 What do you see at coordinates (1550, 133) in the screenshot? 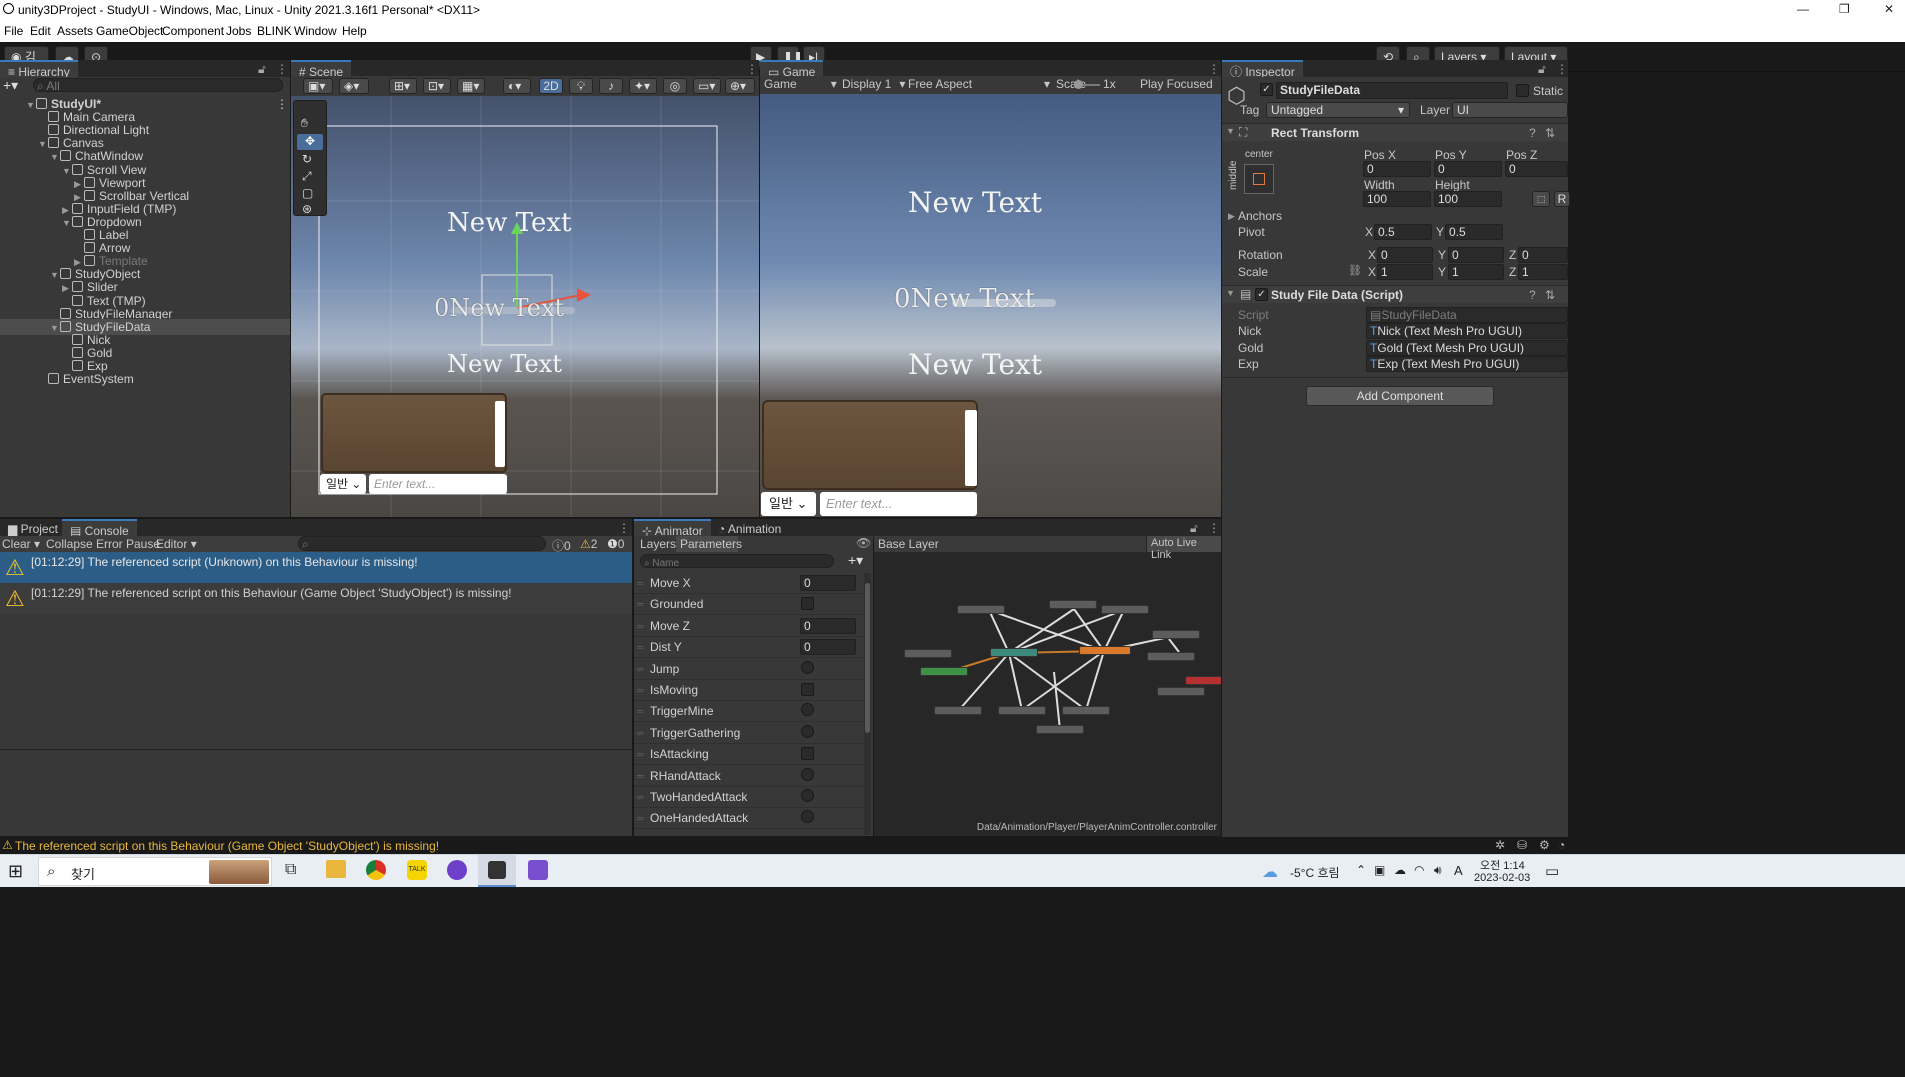
I see `preset-icon: ⇅` at bounding box center [1550, 133].